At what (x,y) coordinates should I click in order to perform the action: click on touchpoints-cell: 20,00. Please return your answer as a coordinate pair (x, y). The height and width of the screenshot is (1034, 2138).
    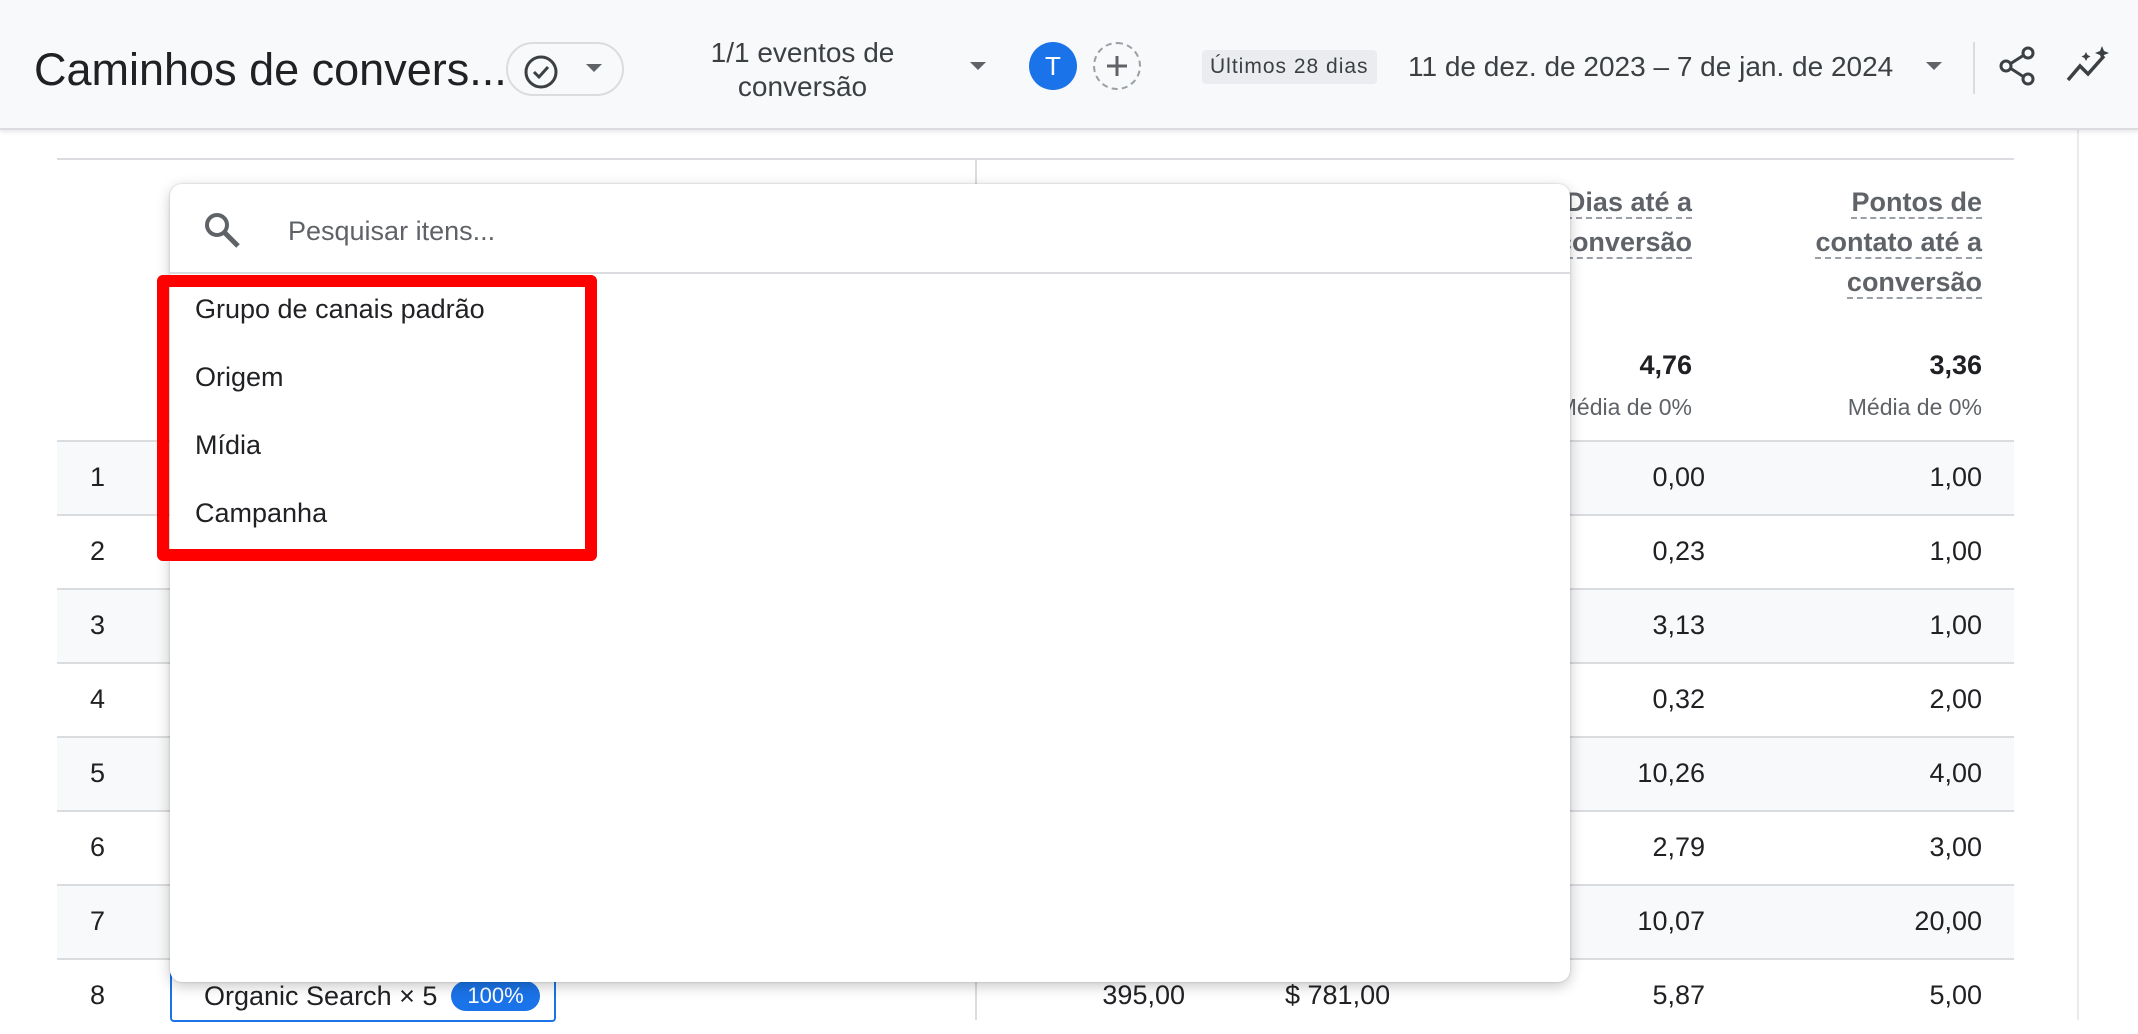
    Looking at the image, I should click on (1948, 921).